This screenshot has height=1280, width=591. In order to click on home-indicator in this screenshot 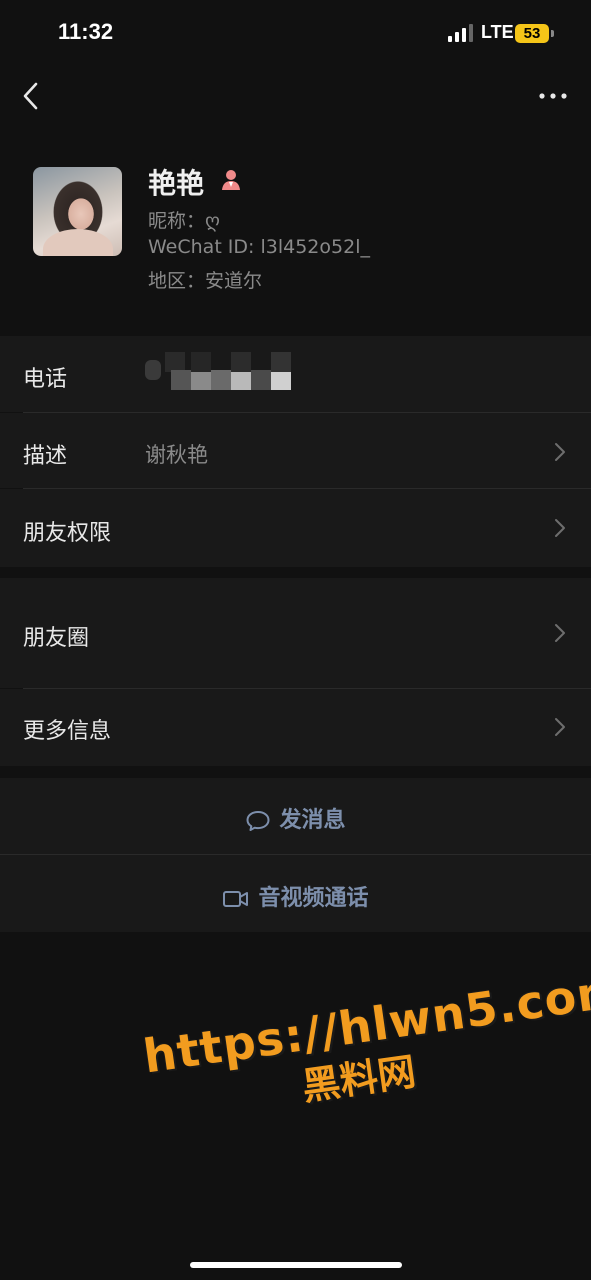, I will do `click(296, 1265)`.